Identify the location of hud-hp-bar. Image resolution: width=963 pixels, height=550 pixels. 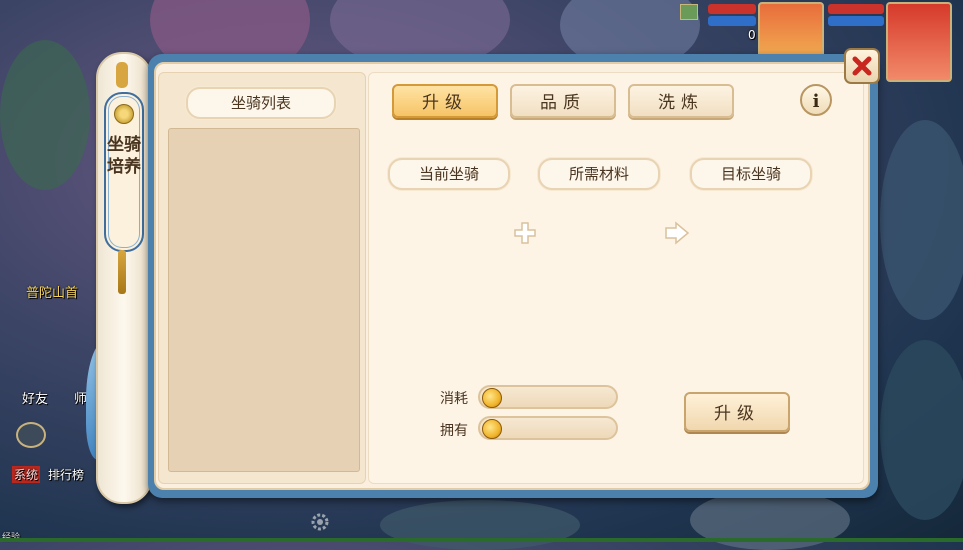
(732, 9).